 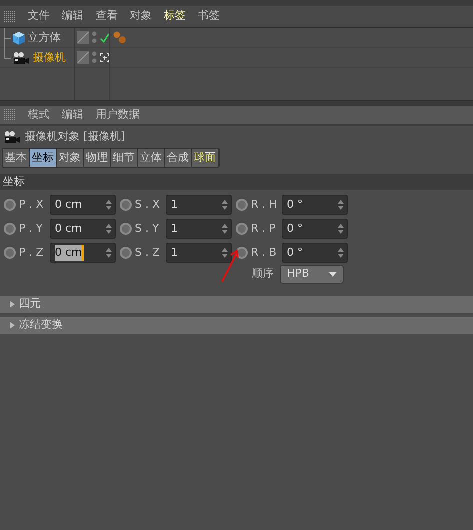 I want to click on field-label: R . H, so click(x=264, y=204).